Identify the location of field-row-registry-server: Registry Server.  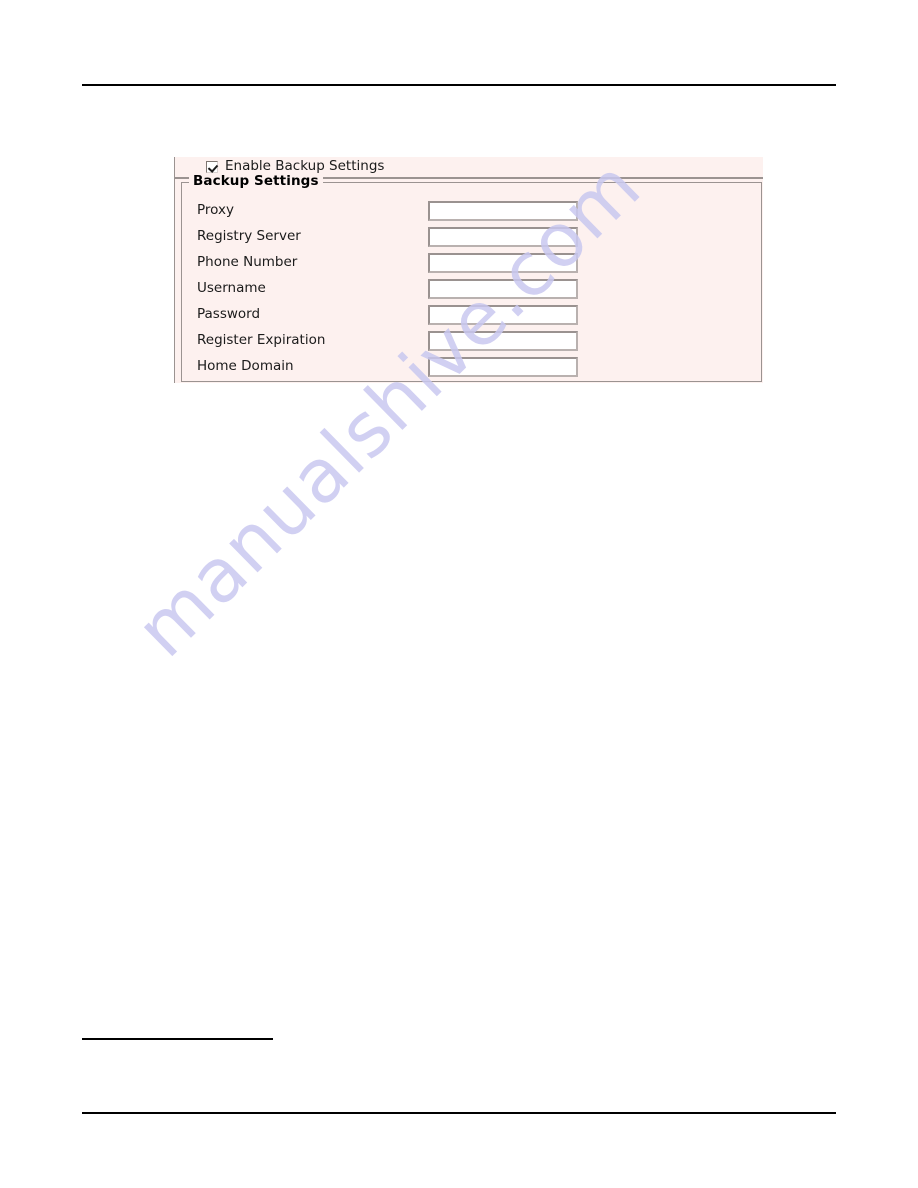
(471, 238).